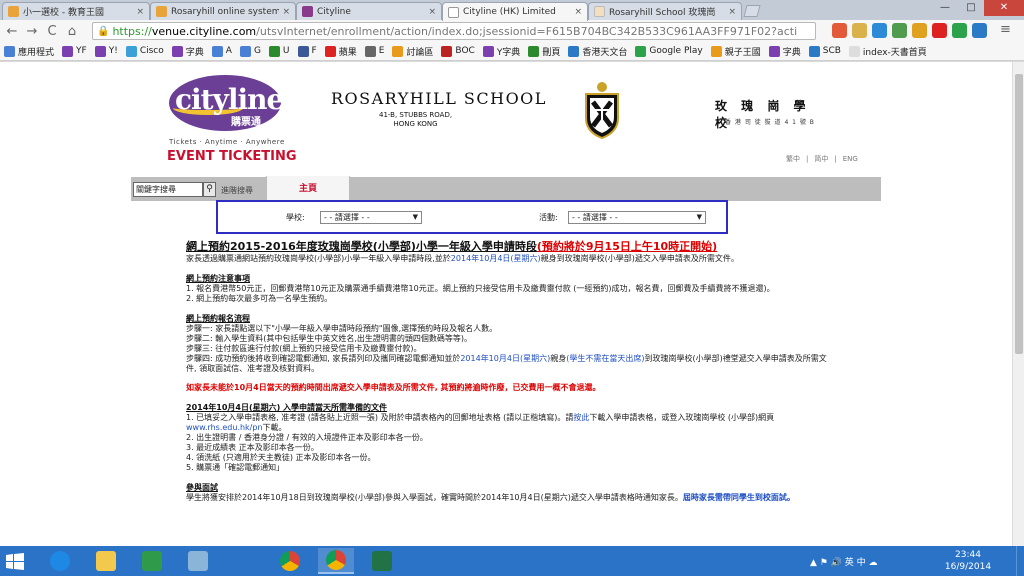 The image size is (1024, 576). What do you see at coordinates (637, 217) in the screenshot?
I see `event-select: - - 請選擇 - - ▼` at bounding box center [637, 217].